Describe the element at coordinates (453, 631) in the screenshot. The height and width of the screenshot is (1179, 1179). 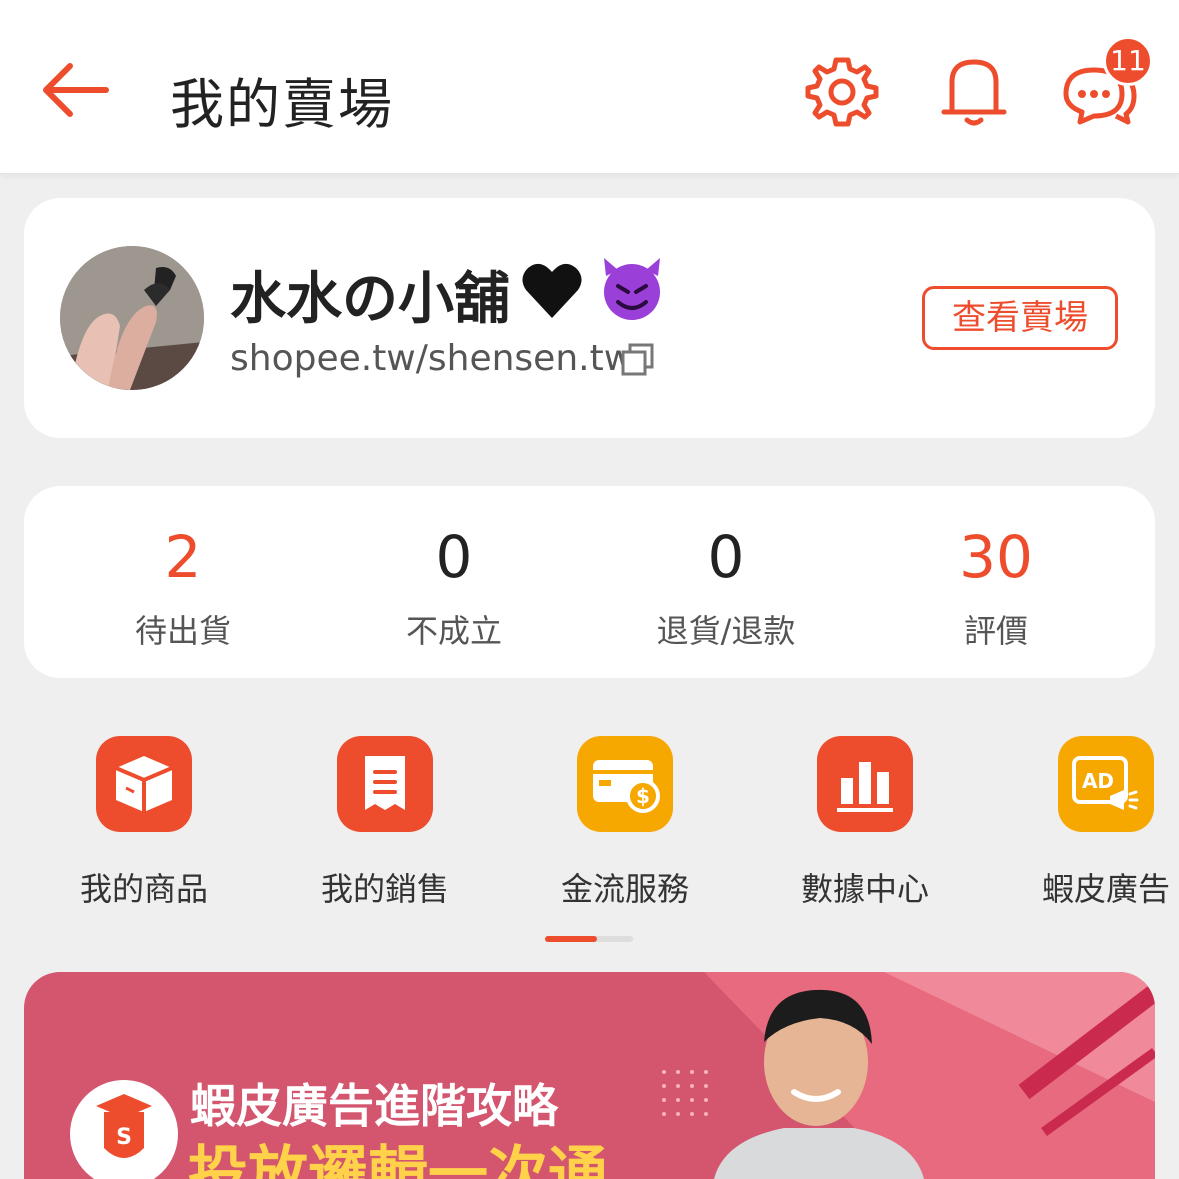
I see `stat-label: 不成立` at that location.